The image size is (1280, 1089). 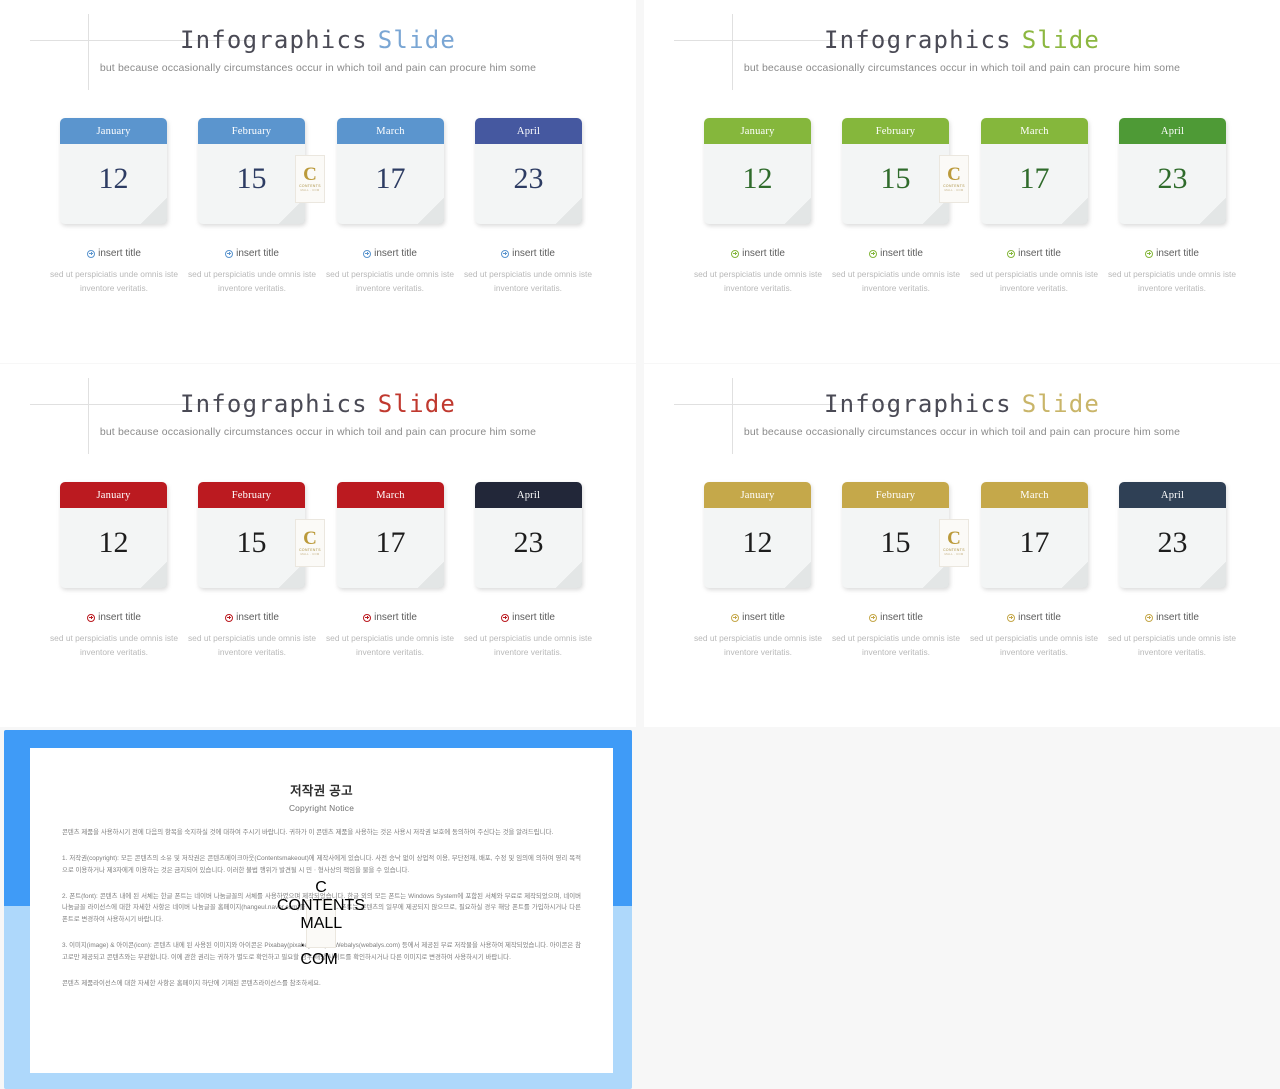 I want to click on calendar-card-day: 17, so click(x=1034, y=542).